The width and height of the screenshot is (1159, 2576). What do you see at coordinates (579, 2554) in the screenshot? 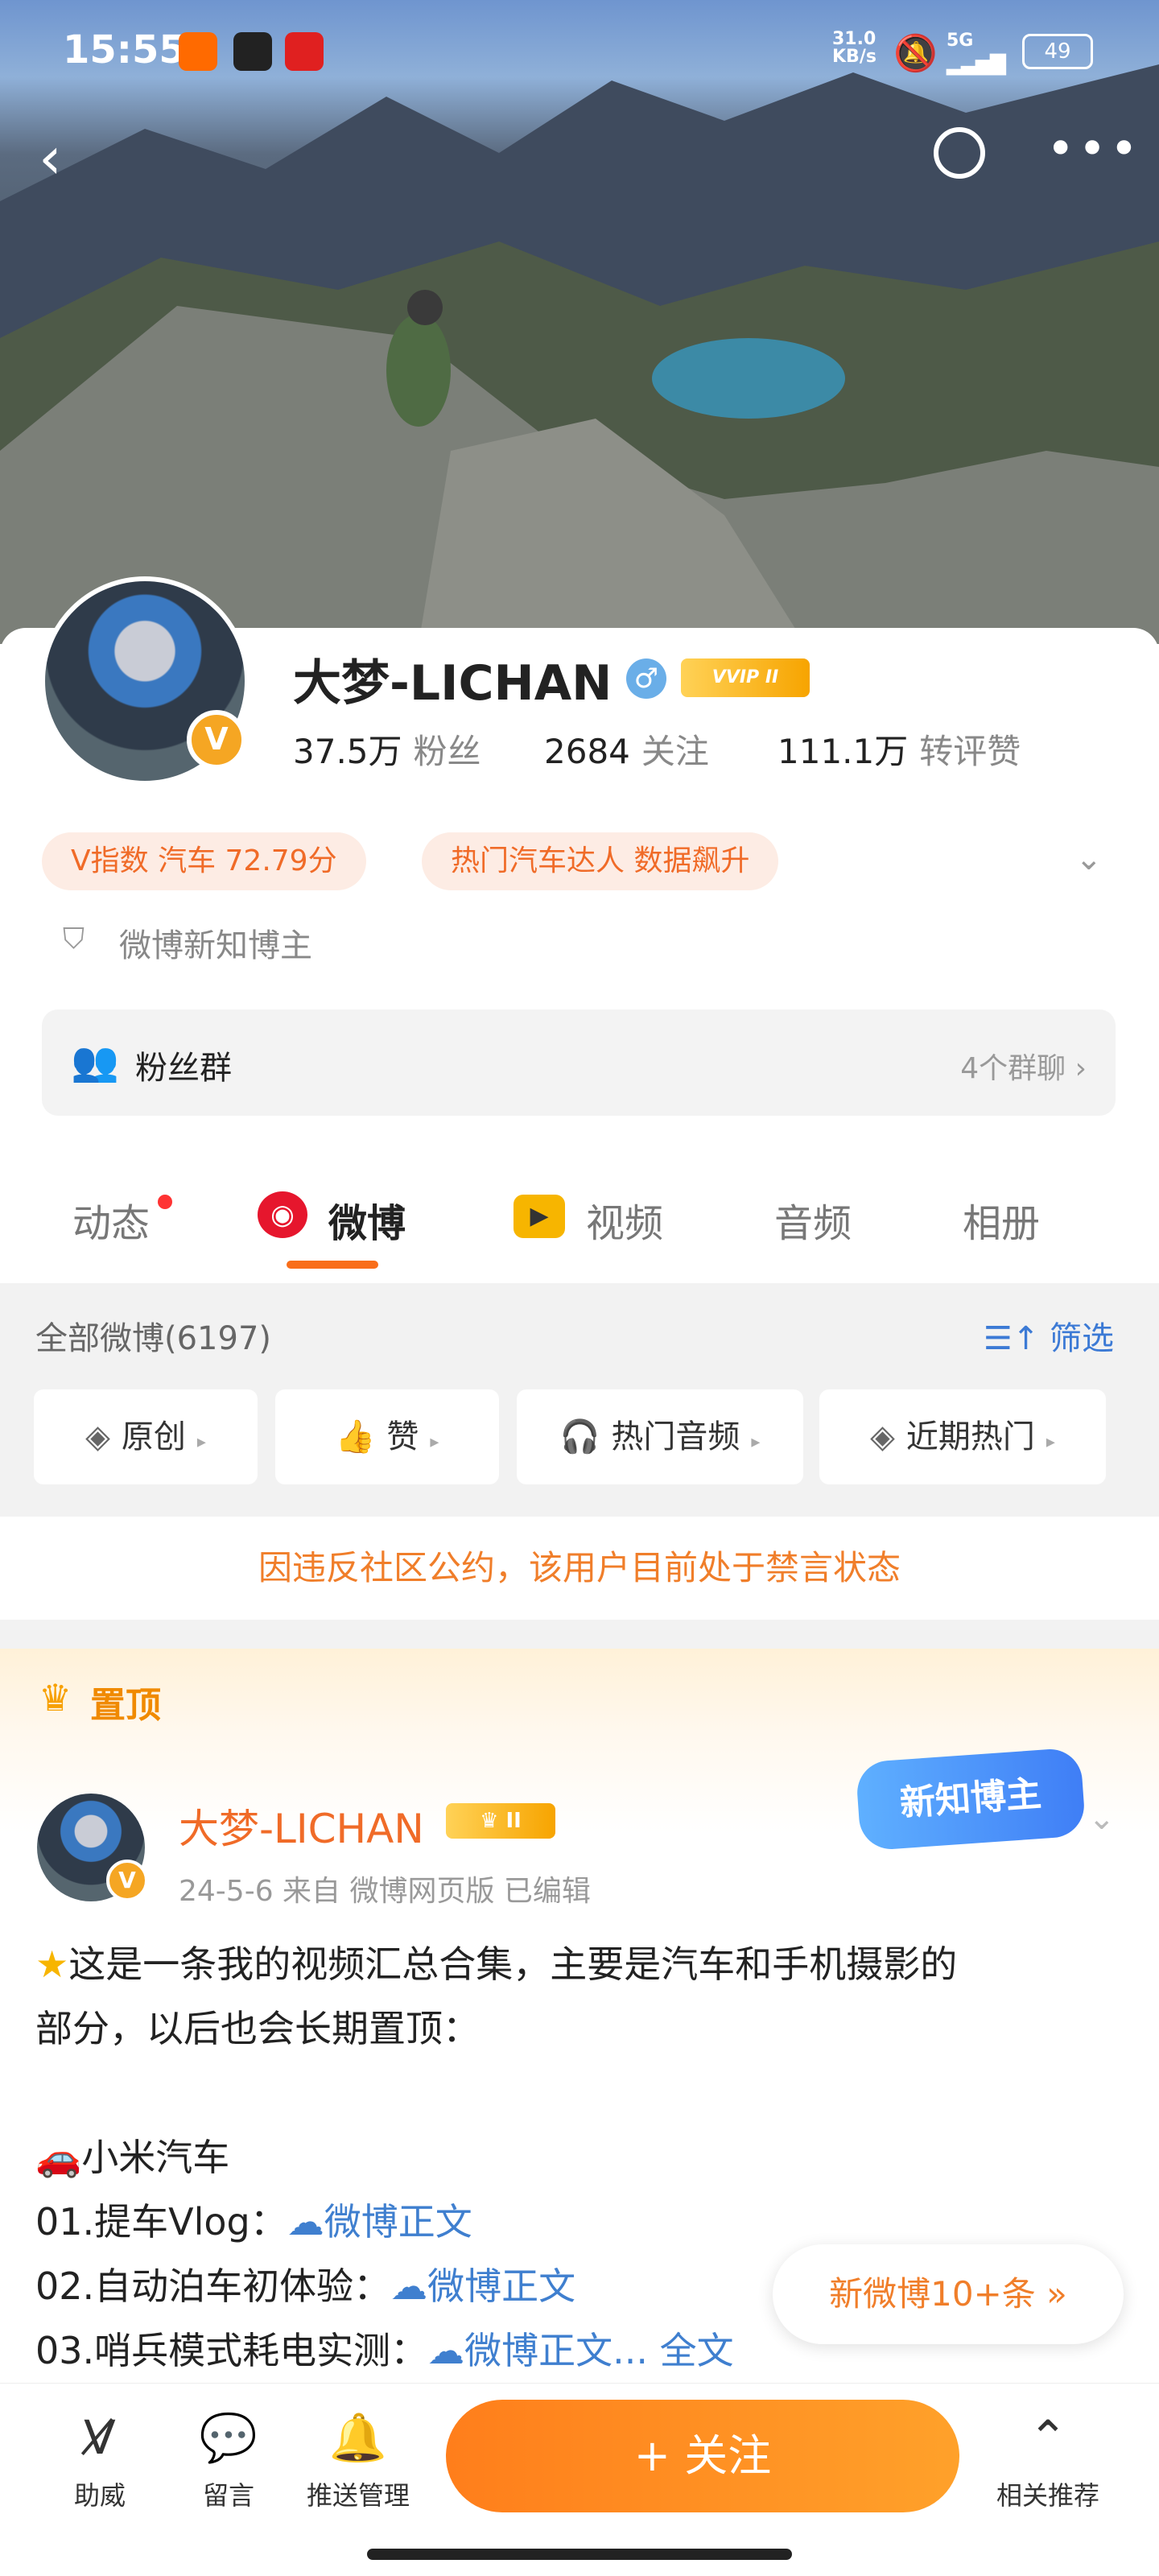
I see `home-indicator` at bounding box center [579, 2554].